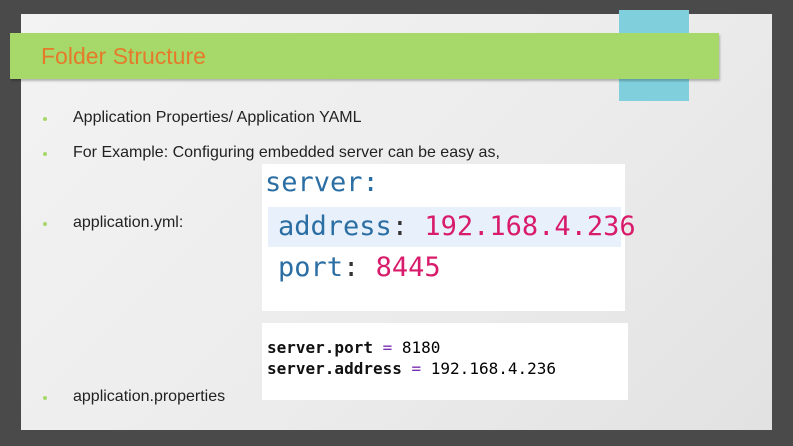 The height and width of the screenshot is (446, 793). What do you see at coordinates (128, 222) in the screenshot?
I see `bullet-text: application.yml:` at bounding box center [128, 222].